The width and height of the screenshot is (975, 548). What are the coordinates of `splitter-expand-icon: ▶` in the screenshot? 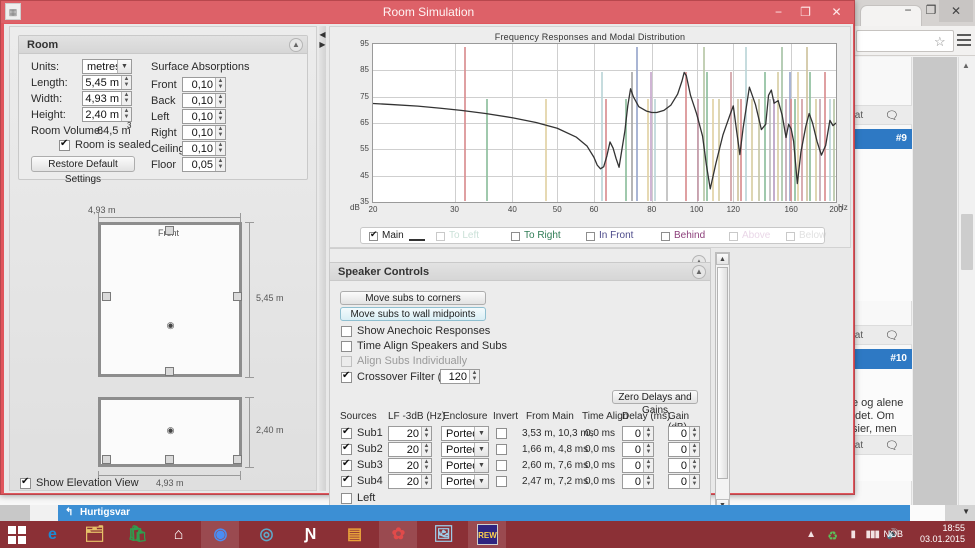 It's located at (322, 44).